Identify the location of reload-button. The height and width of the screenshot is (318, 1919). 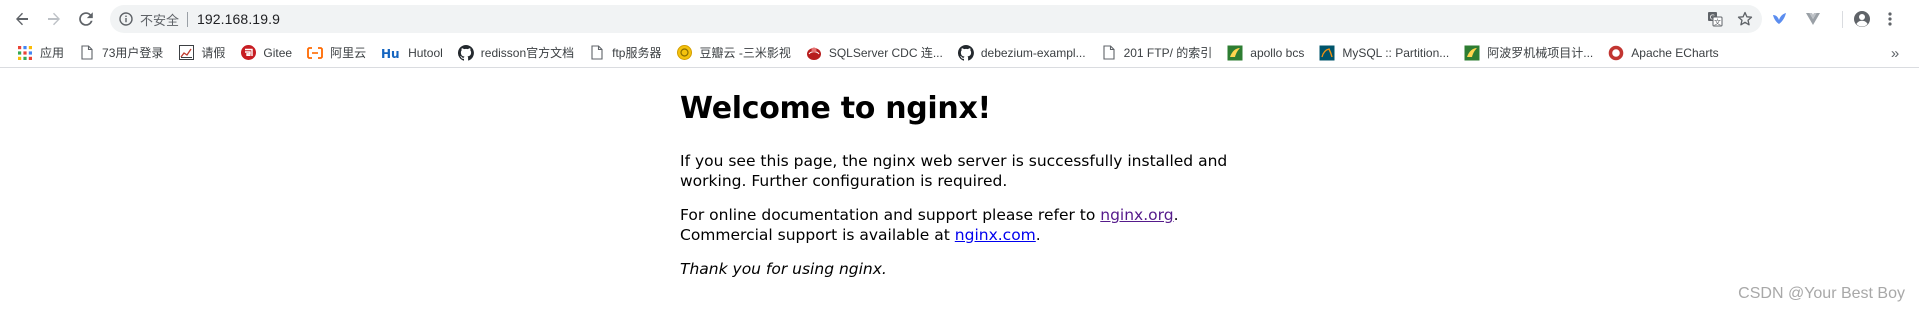
(86, 19).